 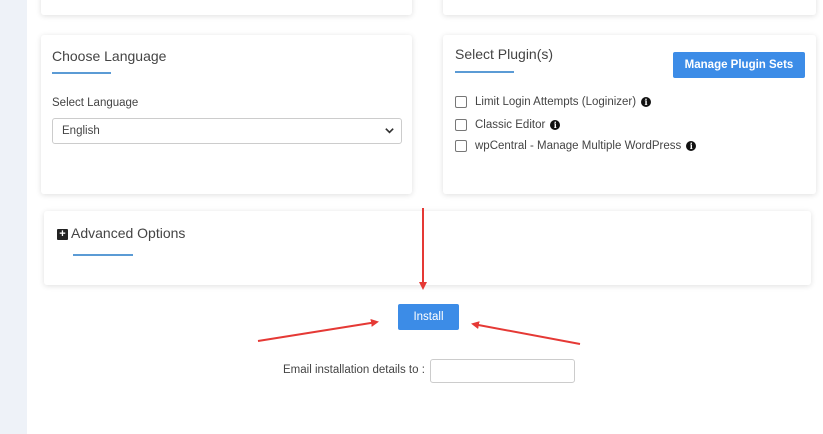 What do you see at coordinates (62, 234) in the screenshot?
I see `expand-plus-icon: +` at bounding box center [62, 234].